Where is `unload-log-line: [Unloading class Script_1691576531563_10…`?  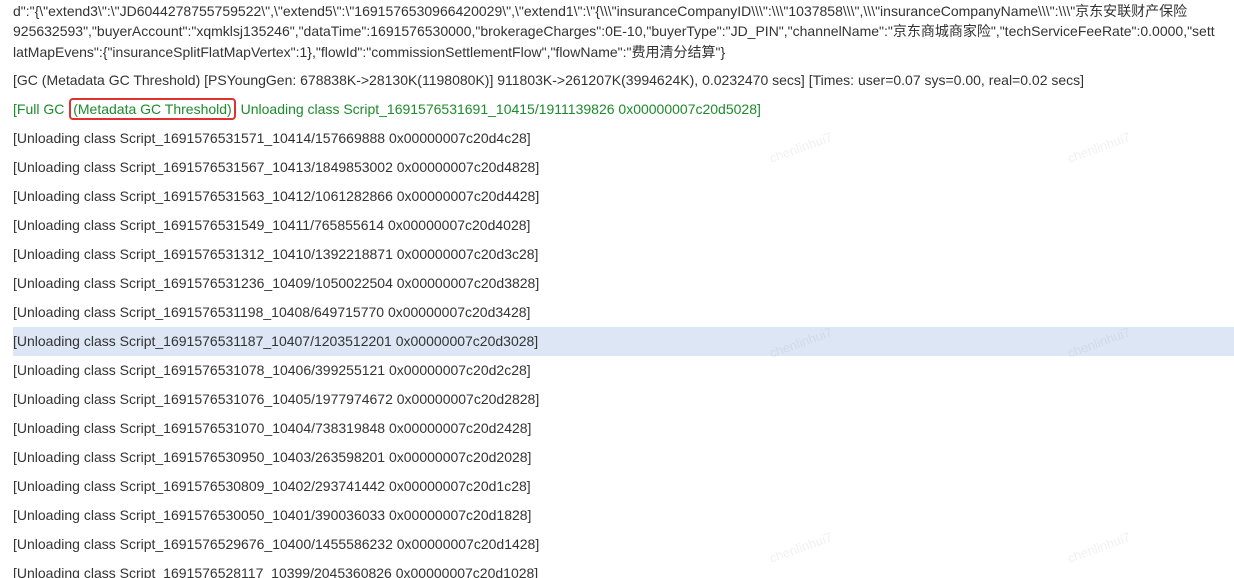
unload-log-line: [Unloading class Script_1691576531563_10… is located at coordinates (623, 196).